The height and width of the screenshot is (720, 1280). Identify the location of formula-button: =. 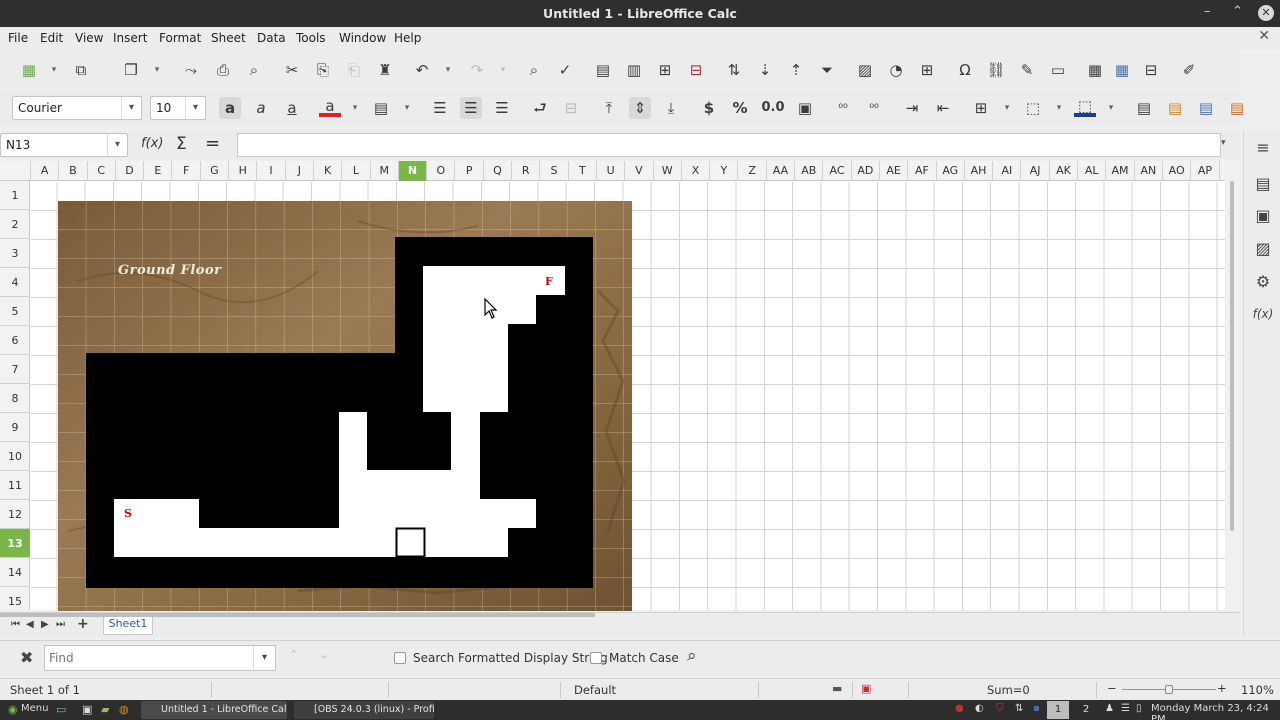
(212, 143).